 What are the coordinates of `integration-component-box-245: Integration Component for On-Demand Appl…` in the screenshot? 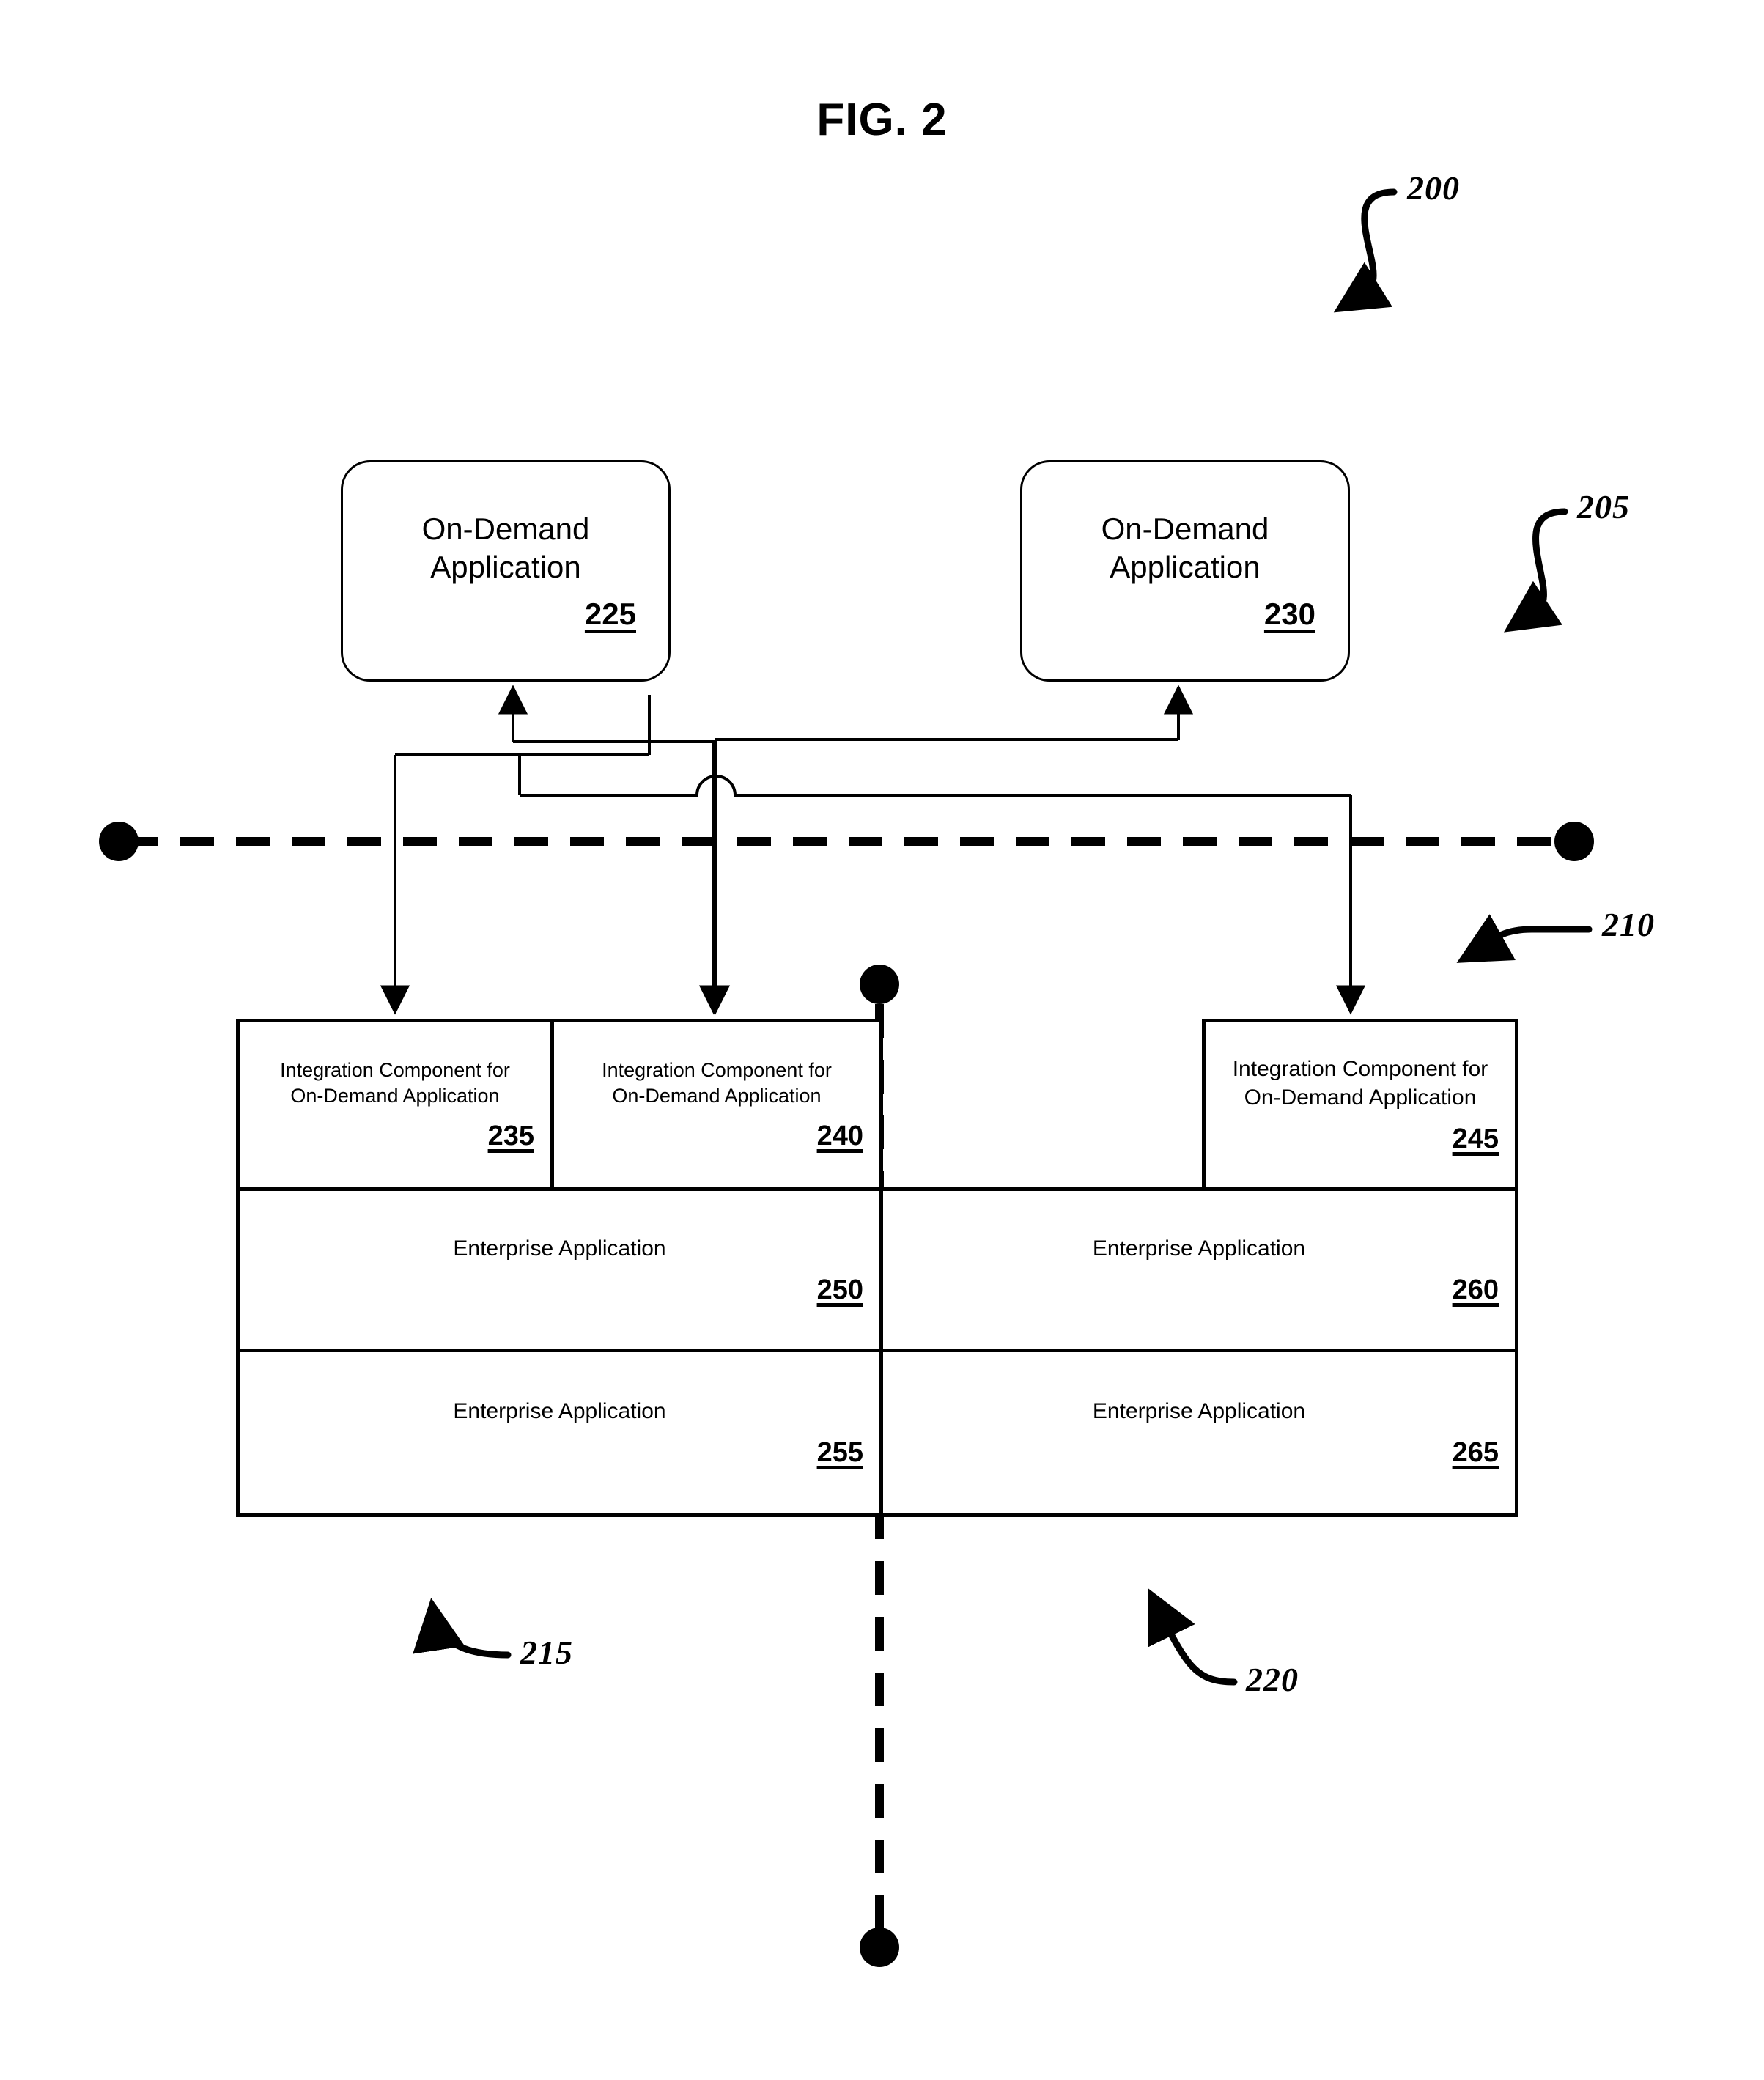 It's located at (1360, 1105).